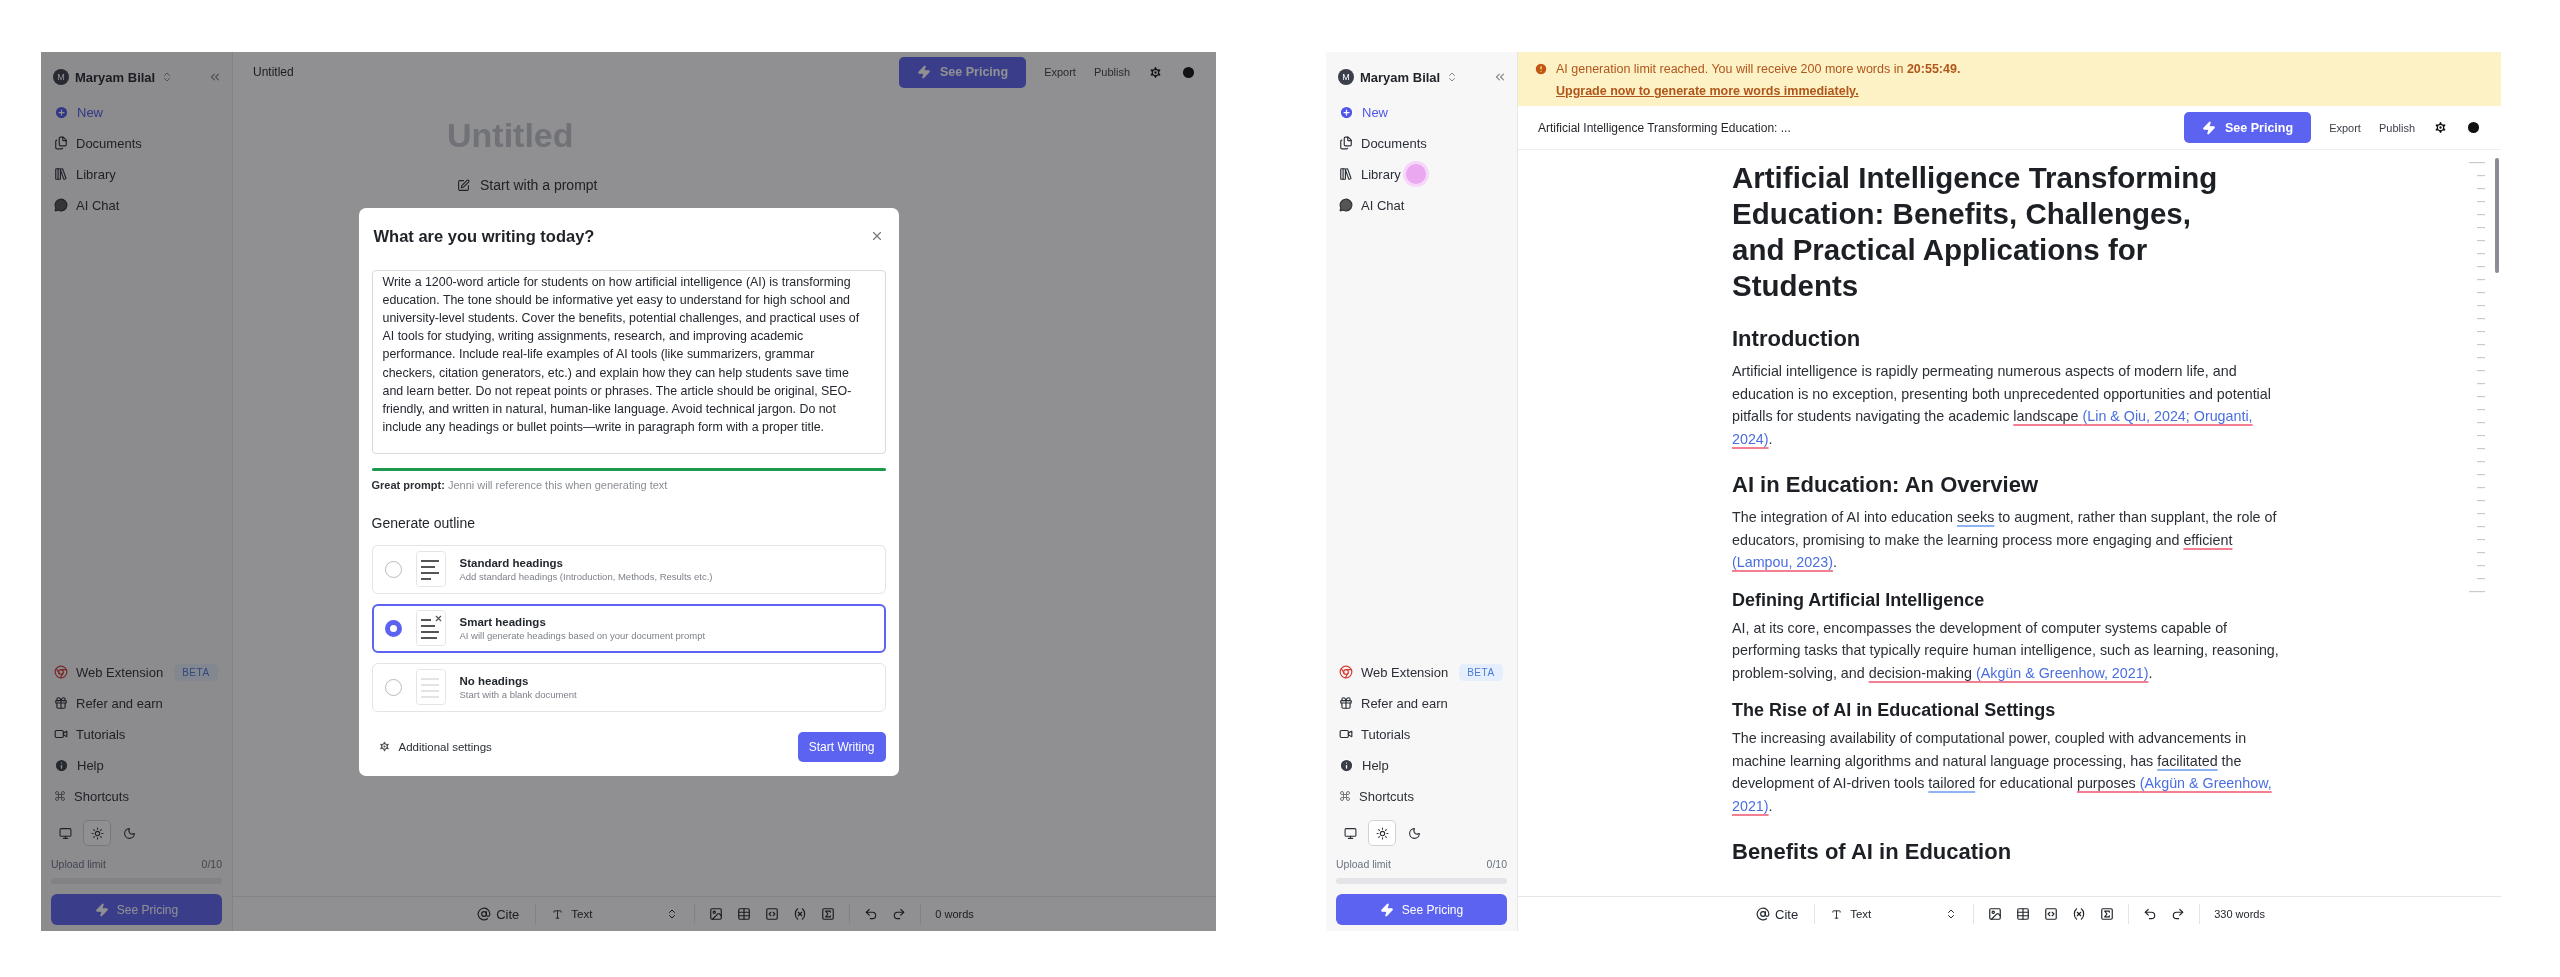  I want to click on scrollbar, so click(2497, 215).